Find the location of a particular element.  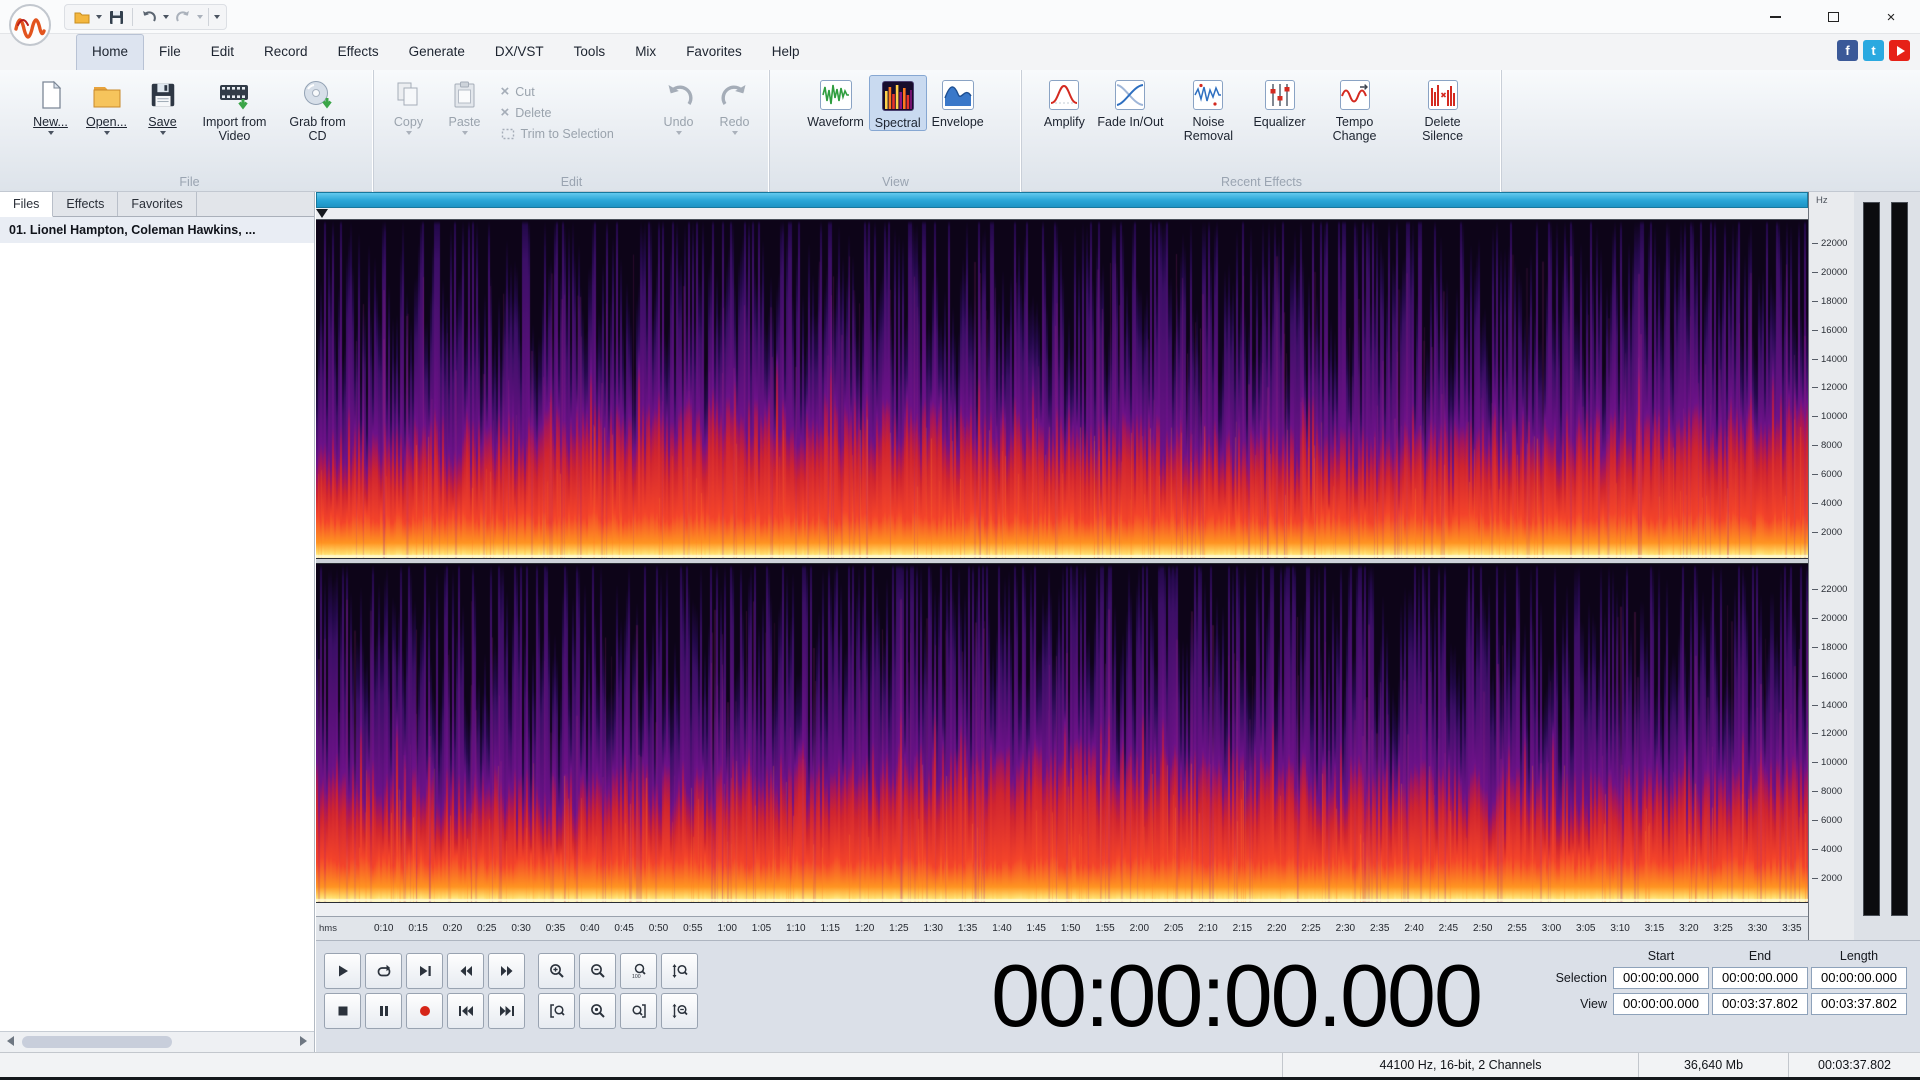

zoom-100-button: 100 is located at coordinates (638, 971).